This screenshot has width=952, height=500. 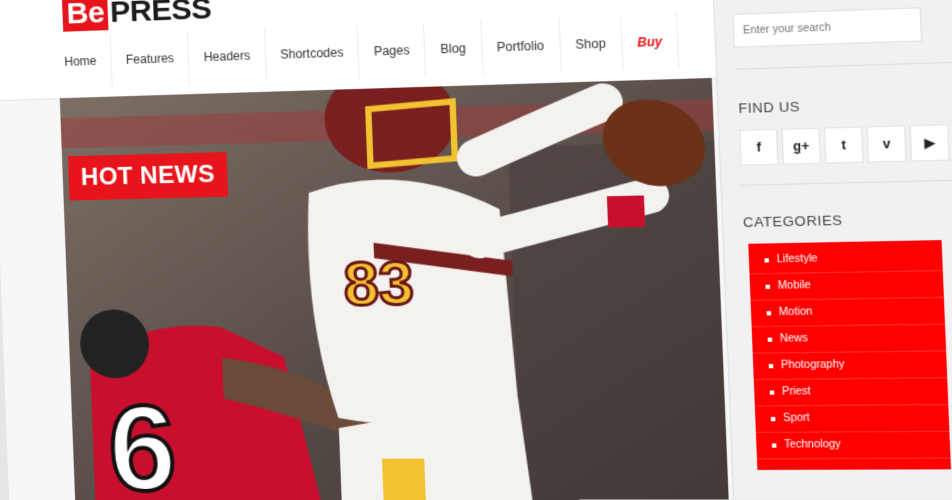 I want to click on social-links: f g+ t v ▶, so click(x=844, y=145).